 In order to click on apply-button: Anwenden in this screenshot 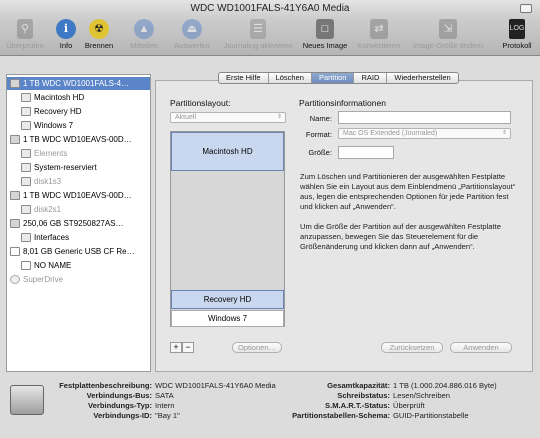, I will do `click(481, 347)`.